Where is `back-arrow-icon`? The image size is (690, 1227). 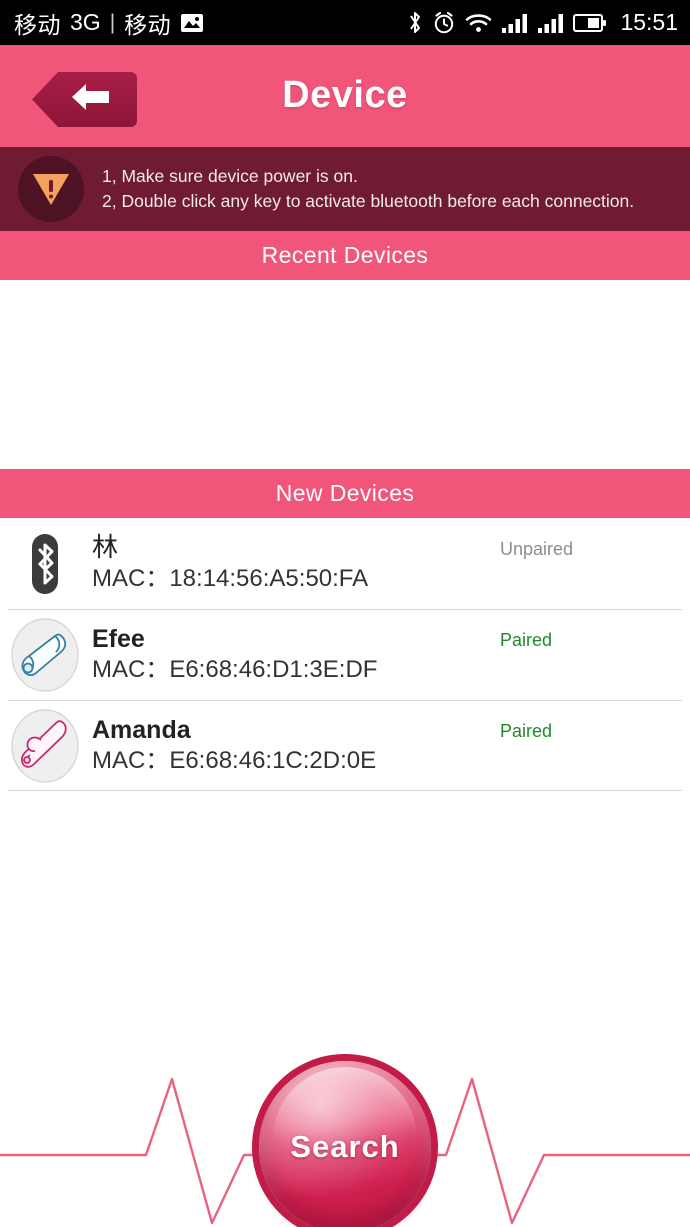
back-arrow-icon is located at coordinates (91, 99).